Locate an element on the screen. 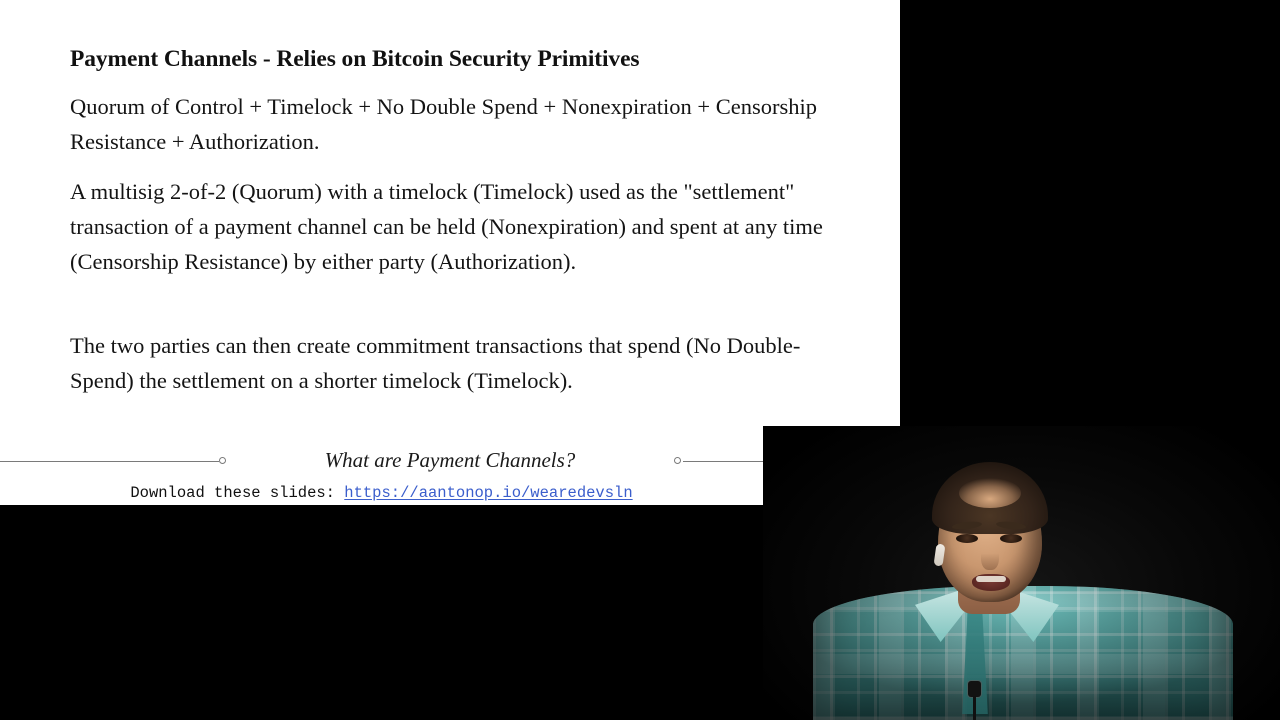 The width and height of the screenshot is (1280, 720). divider-line-left is located at coordinates (109, 461).